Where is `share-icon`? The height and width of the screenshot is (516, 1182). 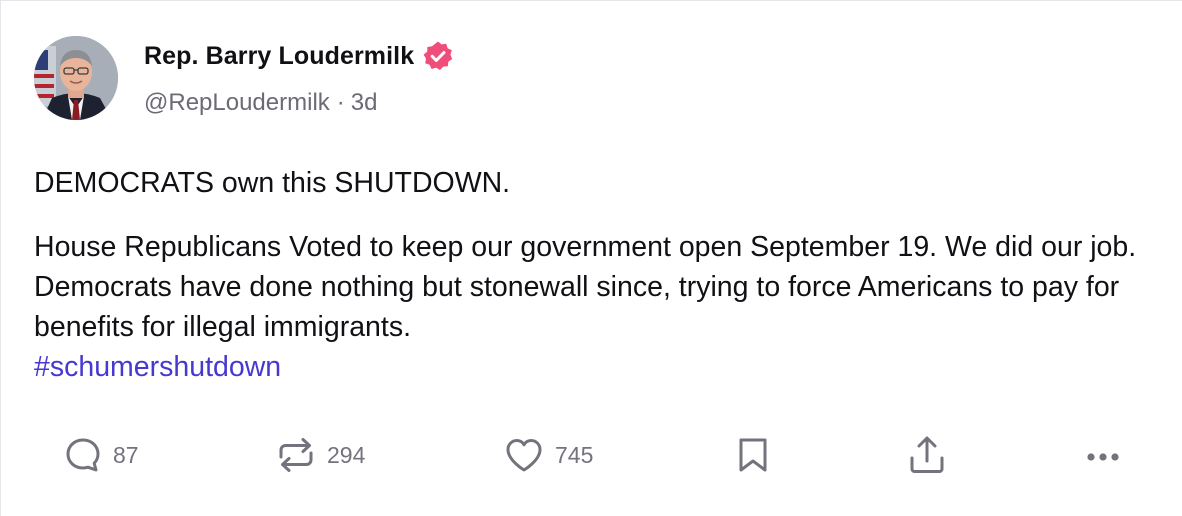 share-icon is located at coordinates (927, 454).